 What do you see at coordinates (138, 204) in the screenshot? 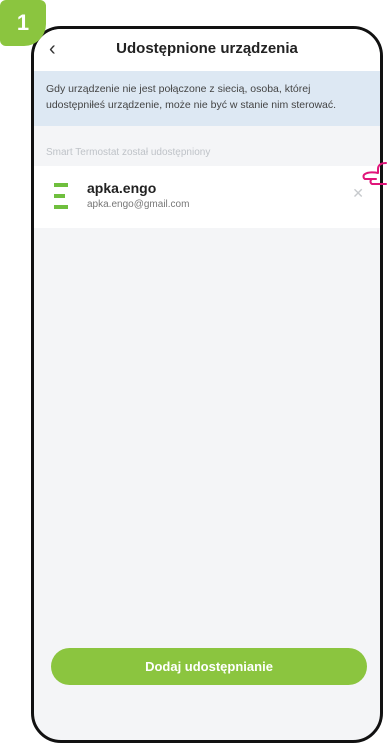
I see `user-email: apka.engo@gmail.com` at bounding box center [138, 204].